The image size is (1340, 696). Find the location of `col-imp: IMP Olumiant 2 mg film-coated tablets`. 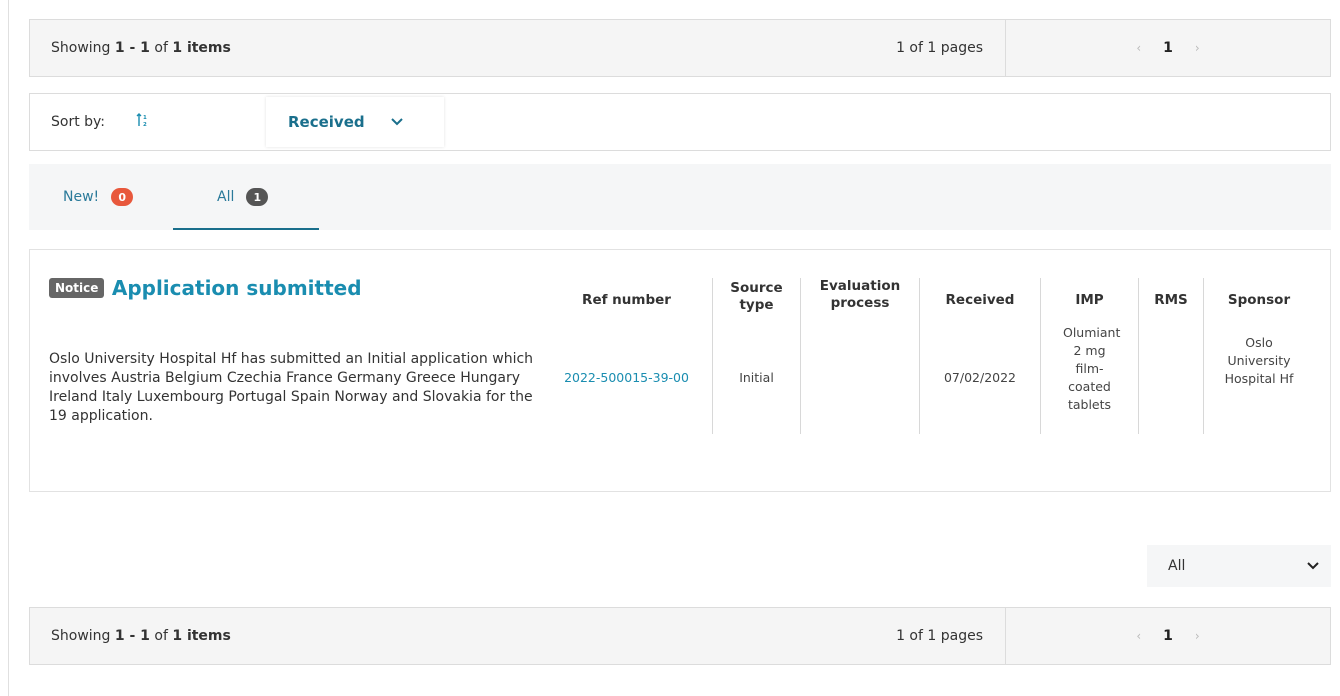

col-imp: IMP Olumiant 2 mg film-coated tablets is located at coordinates (1090, 356).